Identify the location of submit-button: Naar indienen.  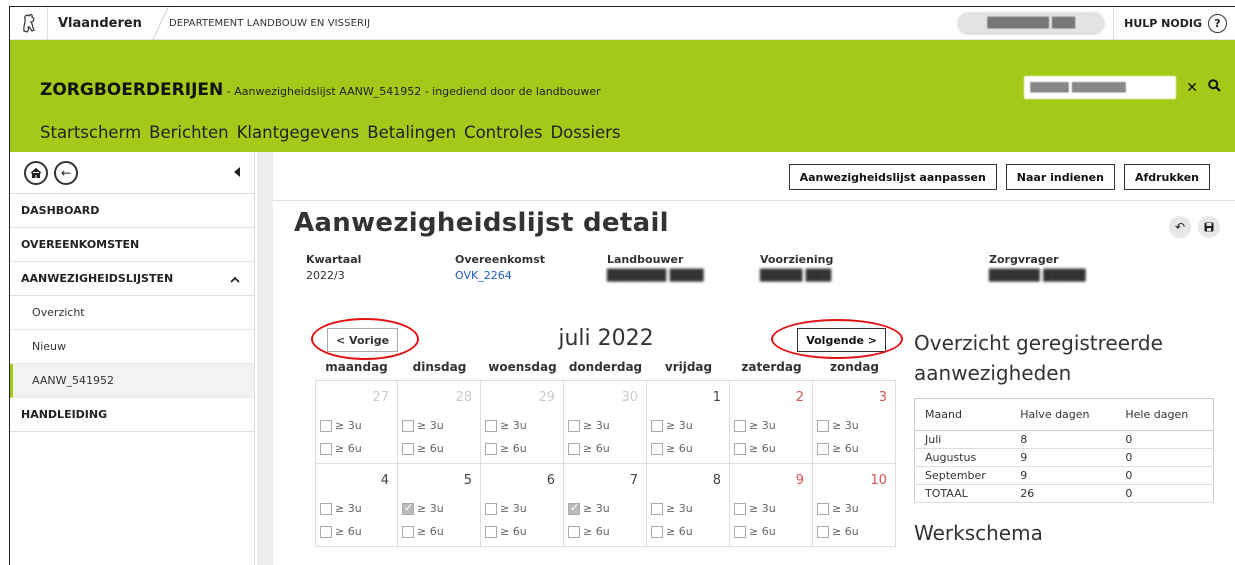
(1060, 177).